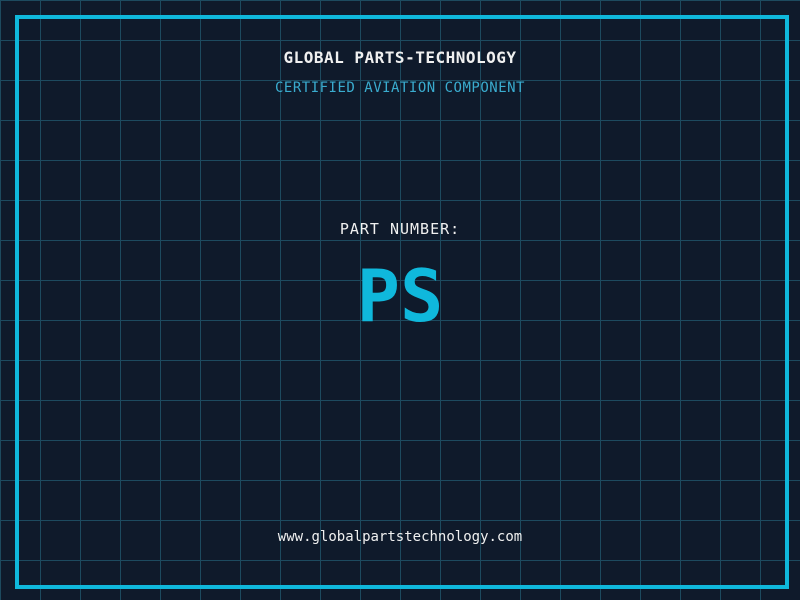 This screenshot has width=800, height=600. What do you see at coordinates (400, 229) in the screenshot?
I see `part-number-label: PART NUMBER:` at bounding box center [400, 229].